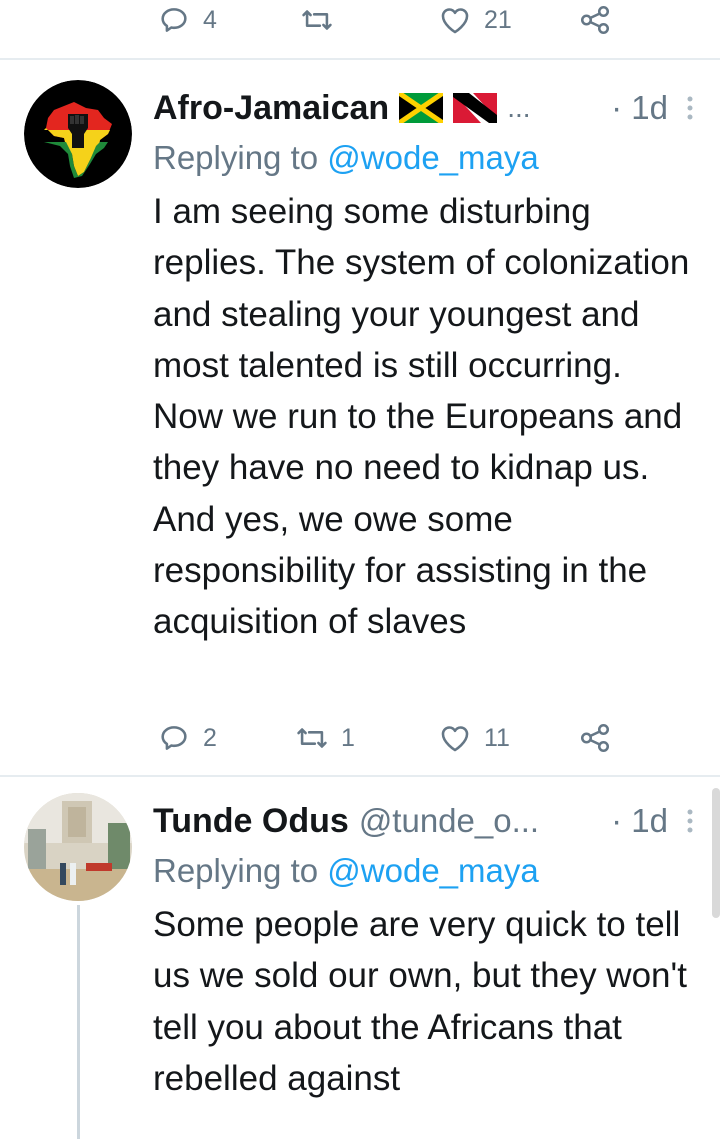  Describe the element at coordinates (360, 738) in the screenshot. I see `tweet-actions: 2 1 11` at that location.